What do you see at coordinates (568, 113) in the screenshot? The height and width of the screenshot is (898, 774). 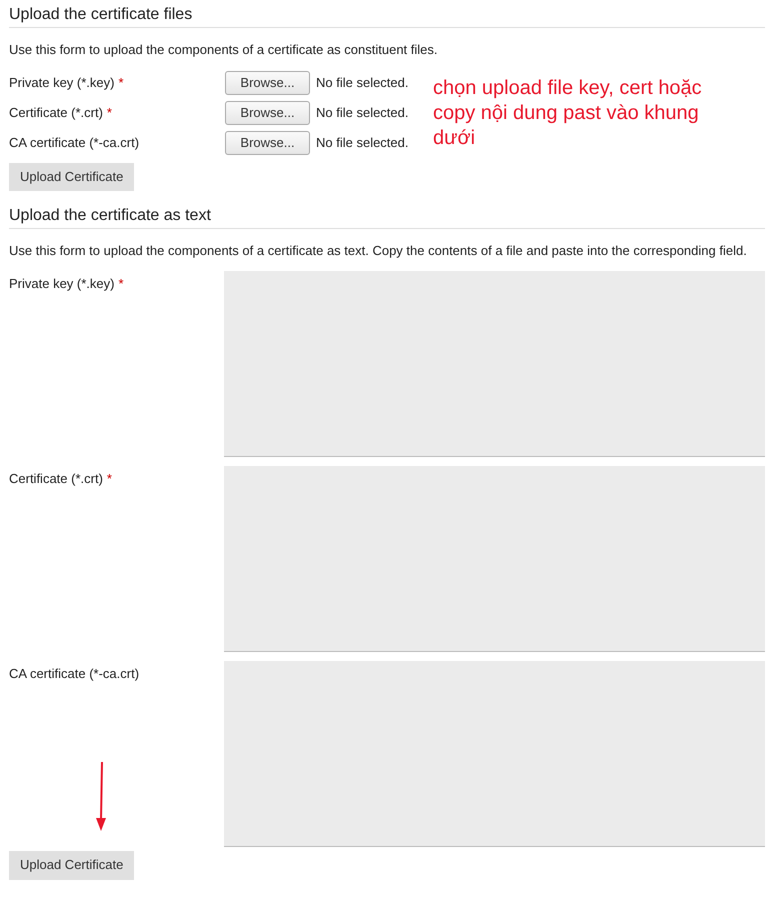 I see `annotation-text: chọn upload file key, cert hoặc copy nội dung past vào khung dưới` at bounding box center [568, 113].